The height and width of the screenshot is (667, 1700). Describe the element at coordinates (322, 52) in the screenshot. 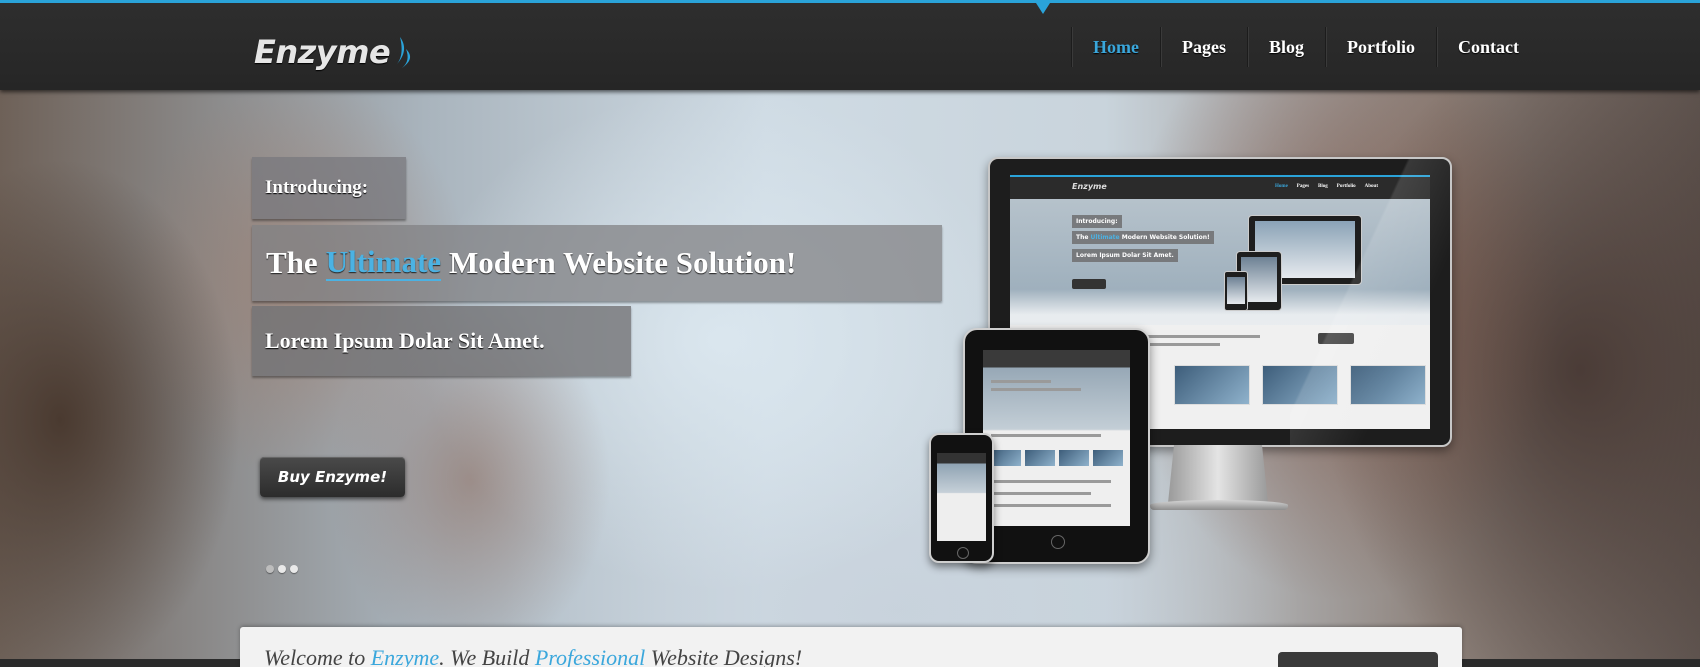

I see `brand-name: Enzyme` at that location.